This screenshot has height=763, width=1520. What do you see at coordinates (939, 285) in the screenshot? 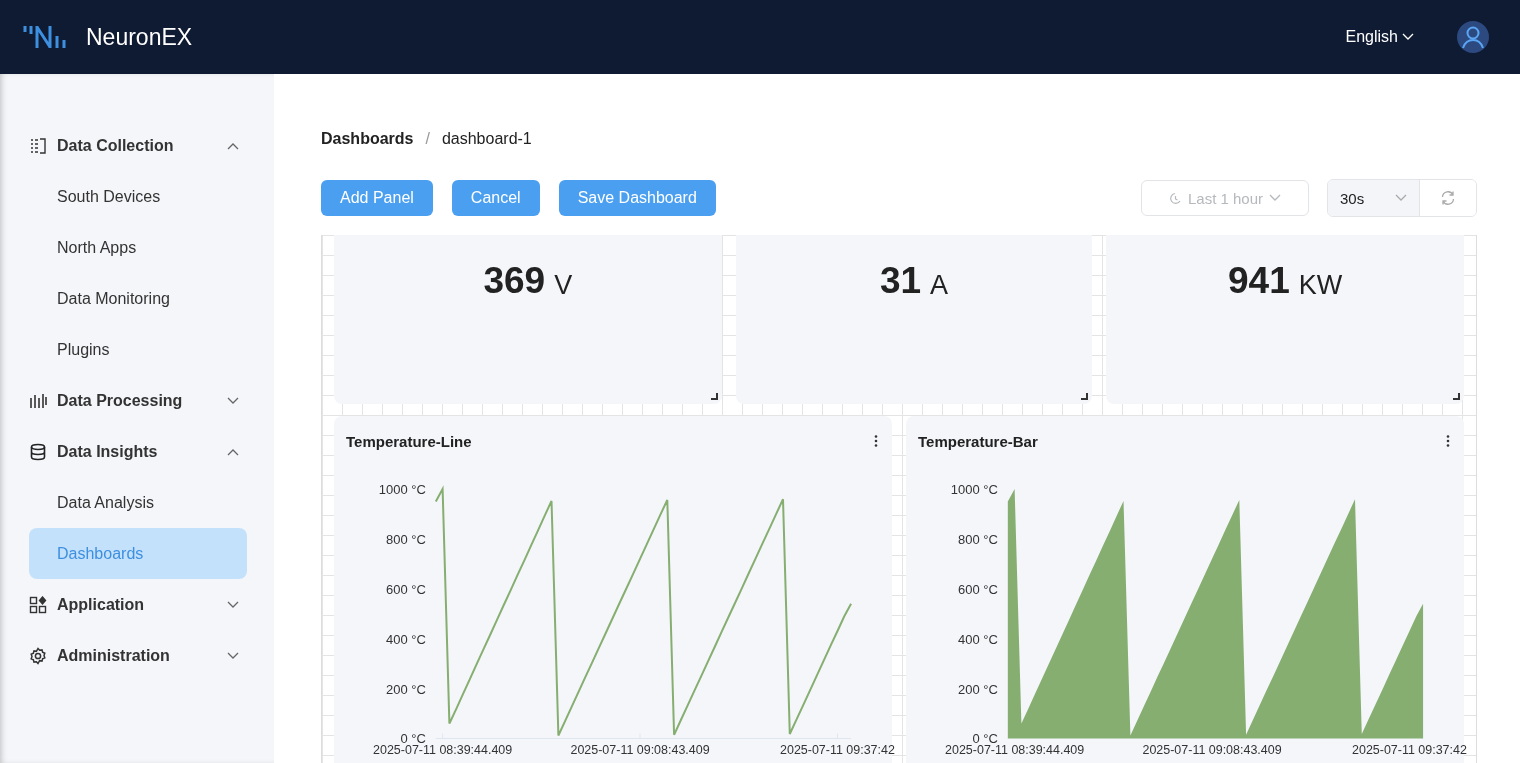
I see `stat-unit: A` at bounding box center [939, 285].